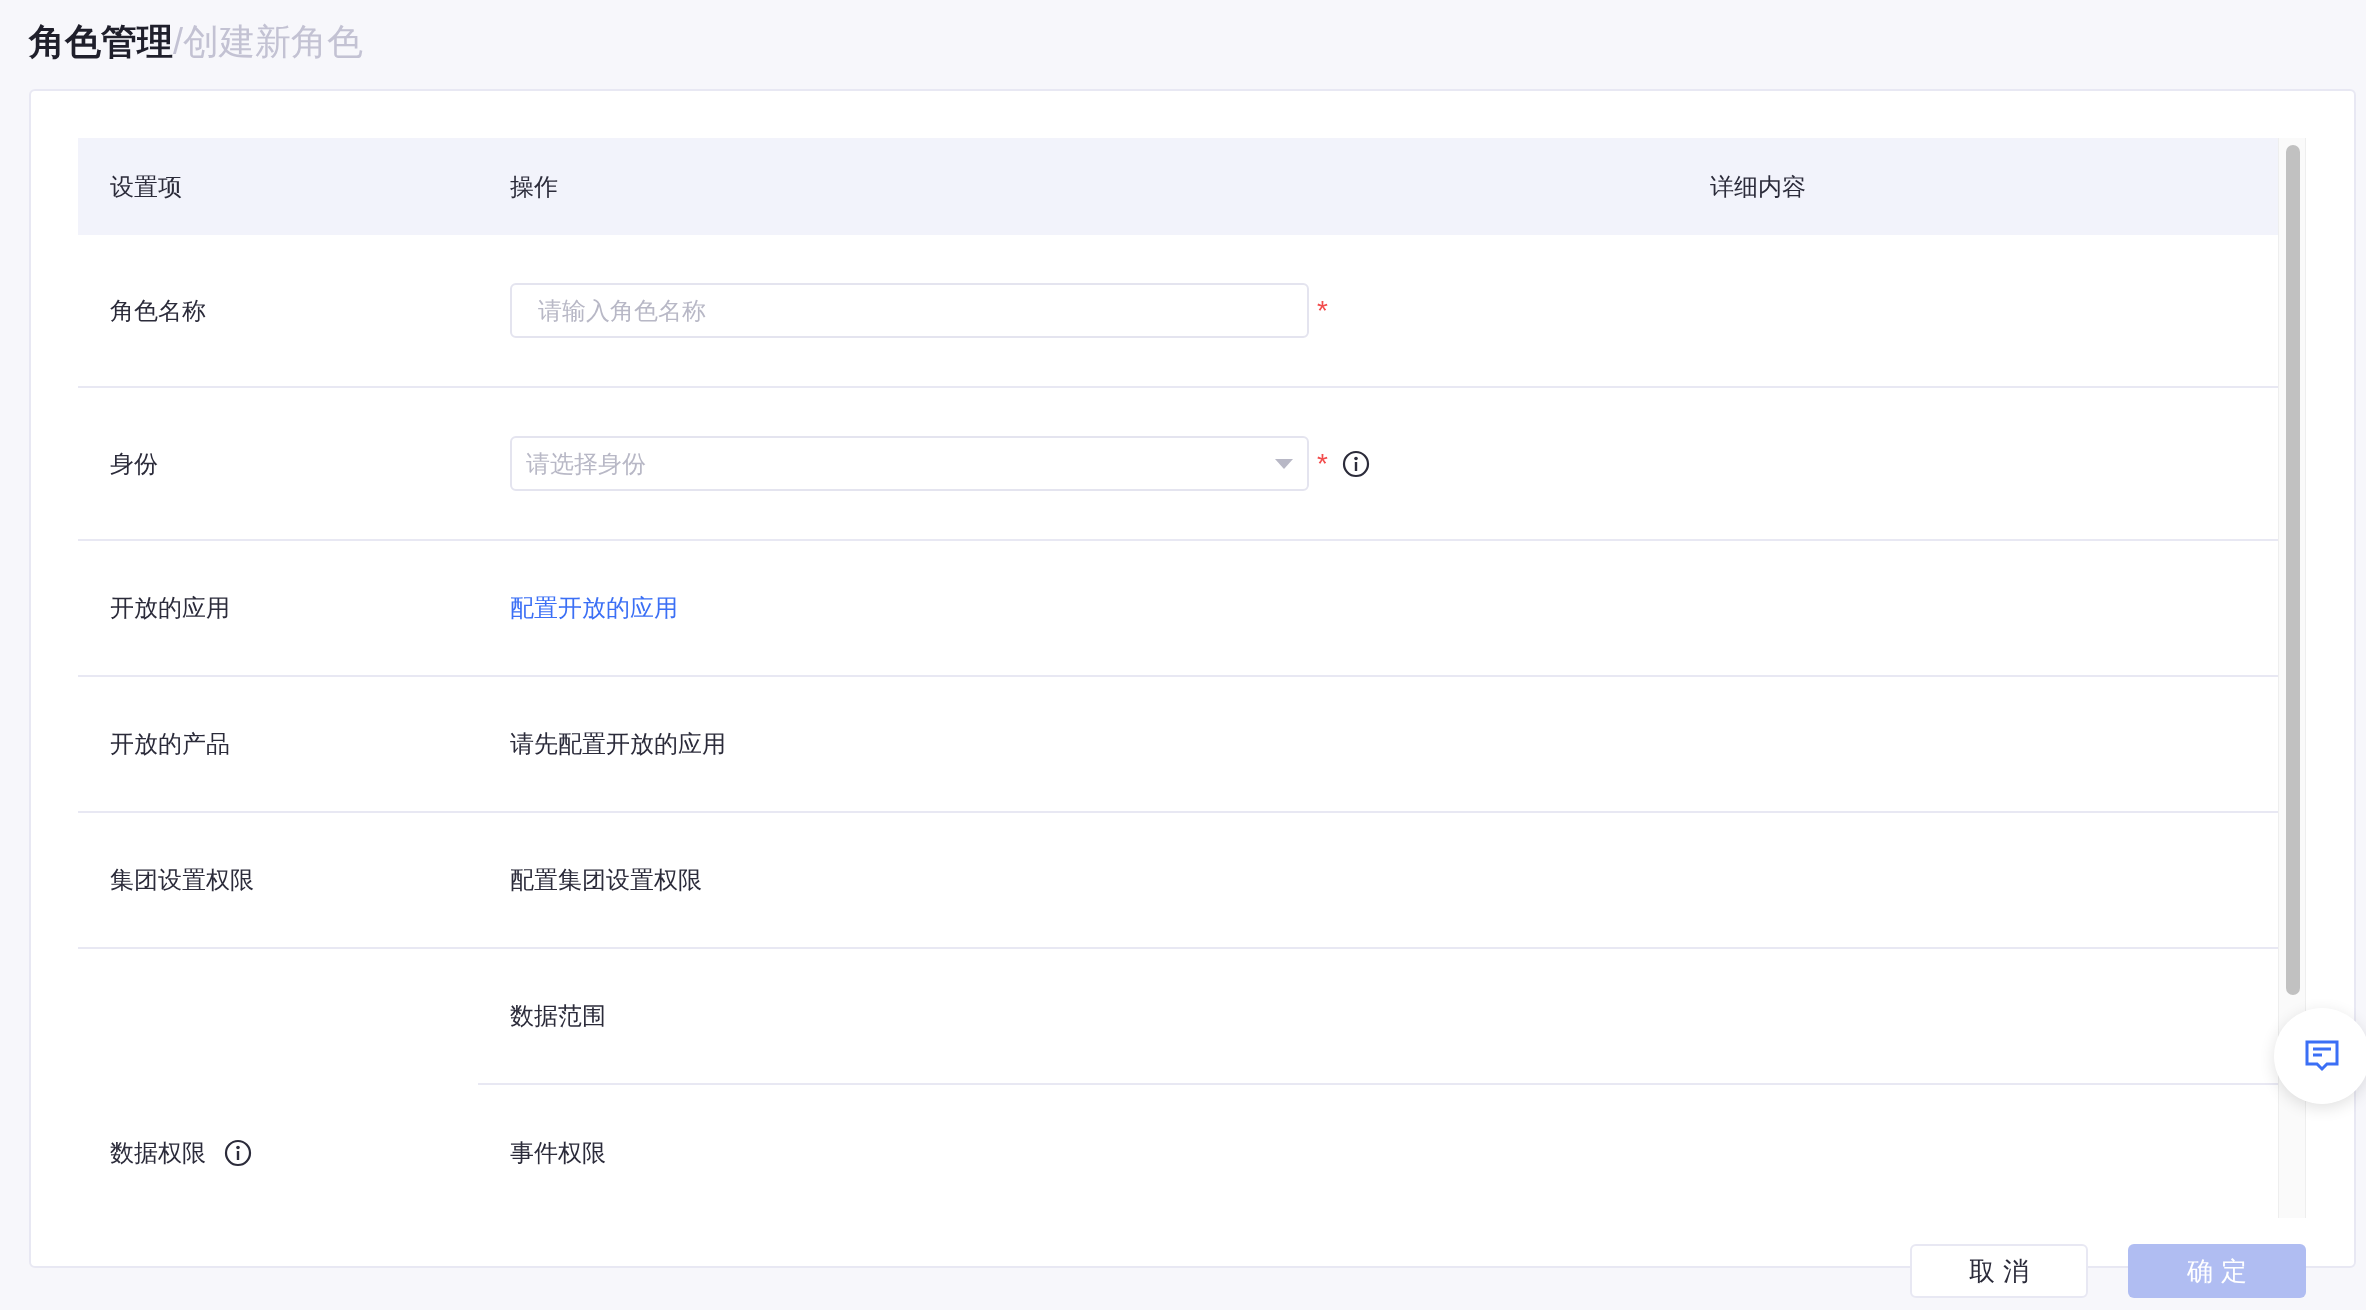  I want to click on caret-icon, so click(1284, 463).